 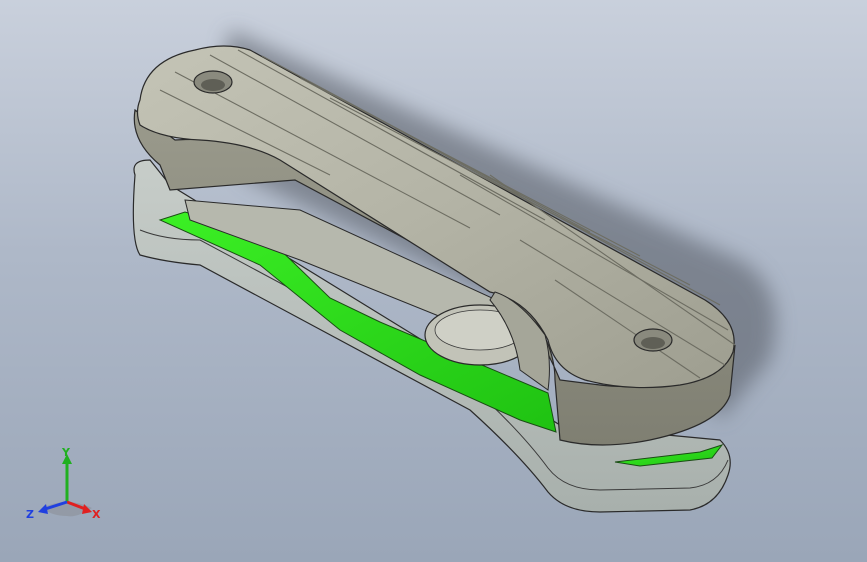 I want to click on orientation-triad: Y X Z, so click(x=67, y=486).